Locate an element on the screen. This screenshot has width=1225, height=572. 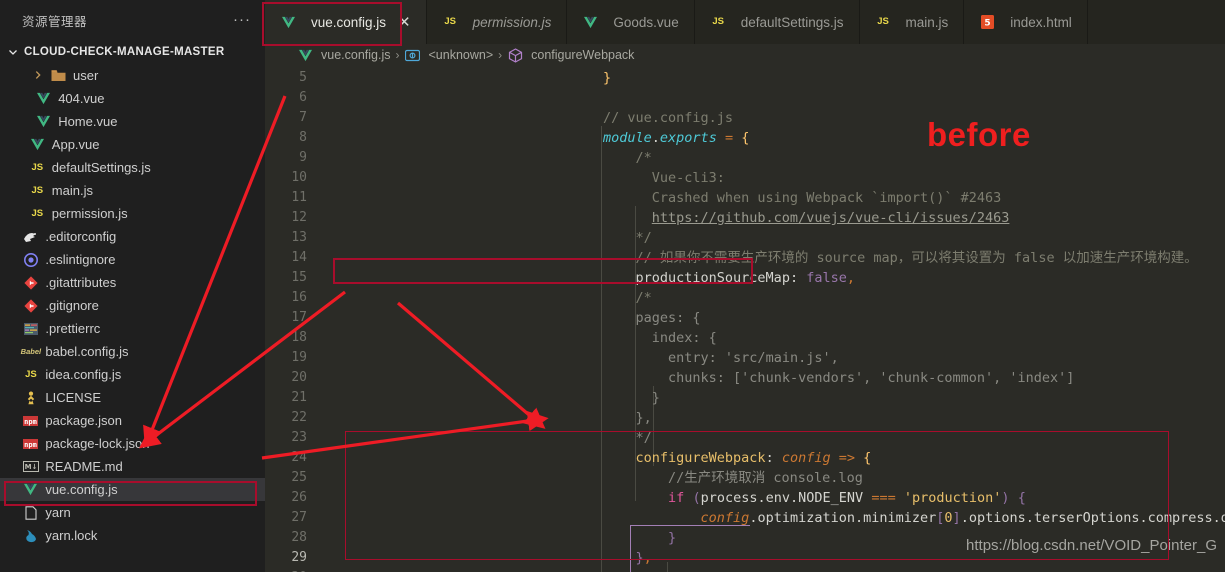
license-icon is located at coordinates (30, 397).